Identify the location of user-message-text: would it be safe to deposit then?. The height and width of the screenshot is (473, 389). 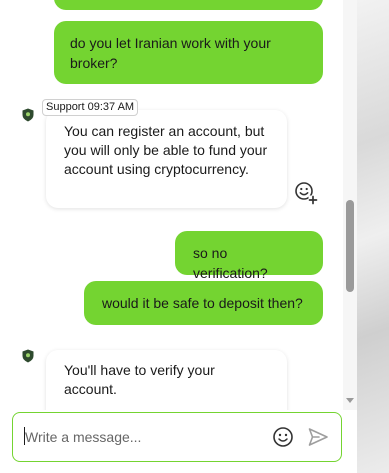
(202, 303).